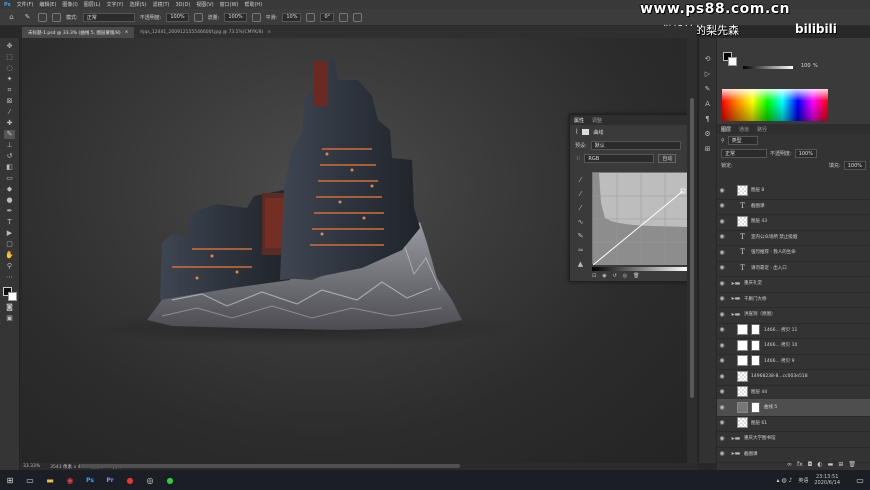 Image resolution: width=870 pixels, height=490 pixels. What do you see at coordinates (69, 4) in the screenshot?
I see `menu-image: 图像(I)` at bounding box center [69, 4].